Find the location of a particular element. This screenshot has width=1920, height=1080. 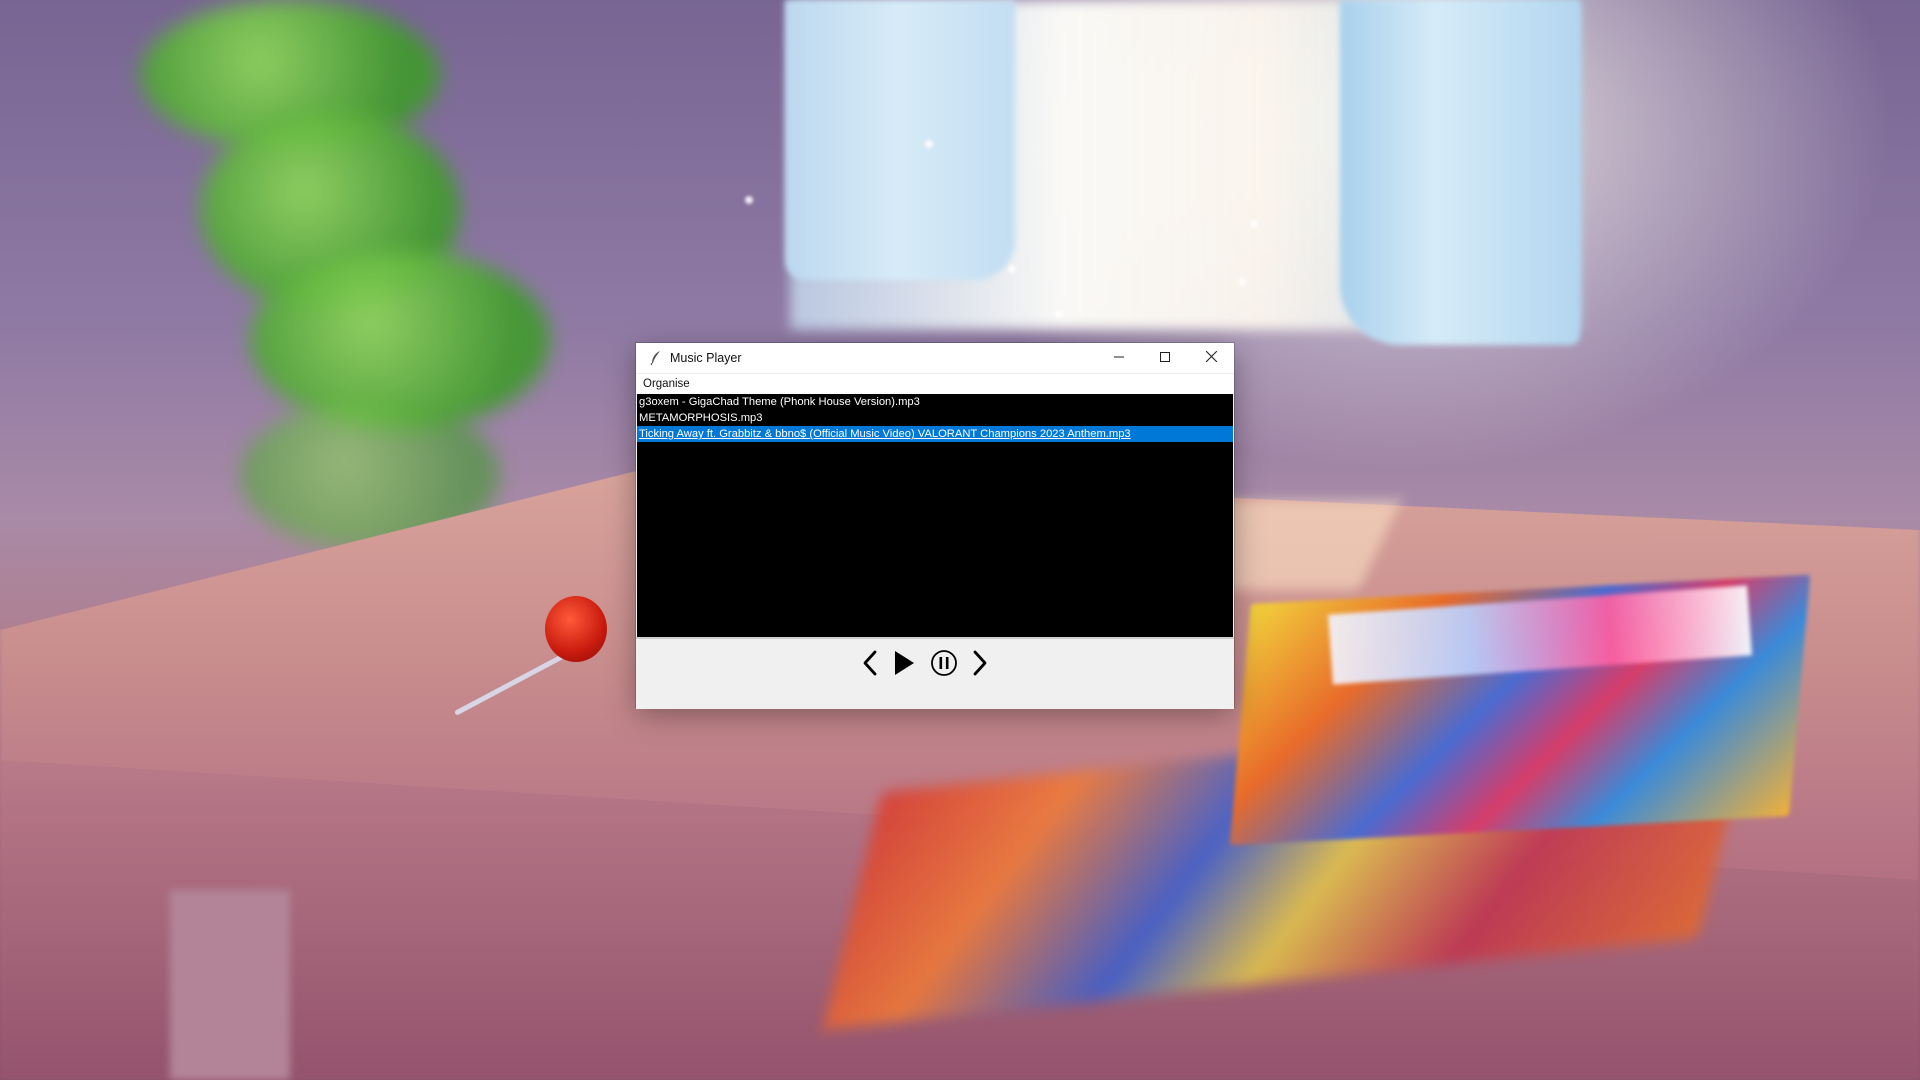

close-icon is located at coordinates (1211, 358).